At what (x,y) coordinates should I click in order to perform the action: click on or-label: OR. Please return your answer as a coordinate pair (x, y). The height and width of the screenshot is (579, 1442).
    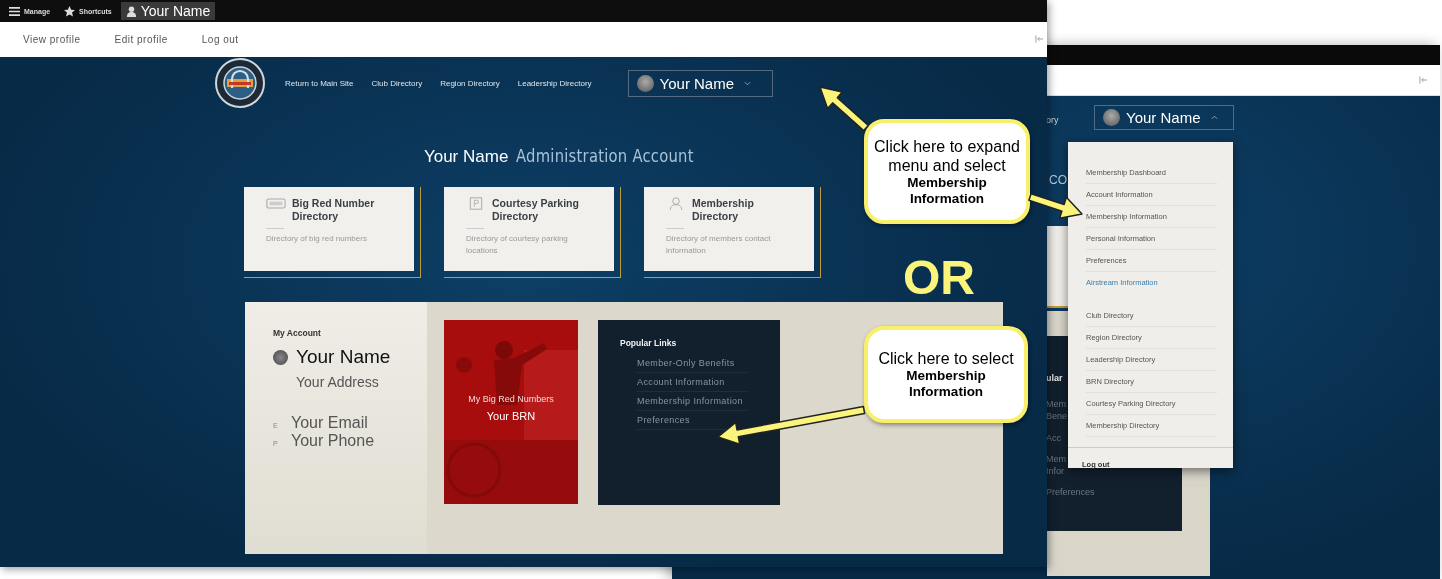
    Looking at the image, I should click on (939, 278).